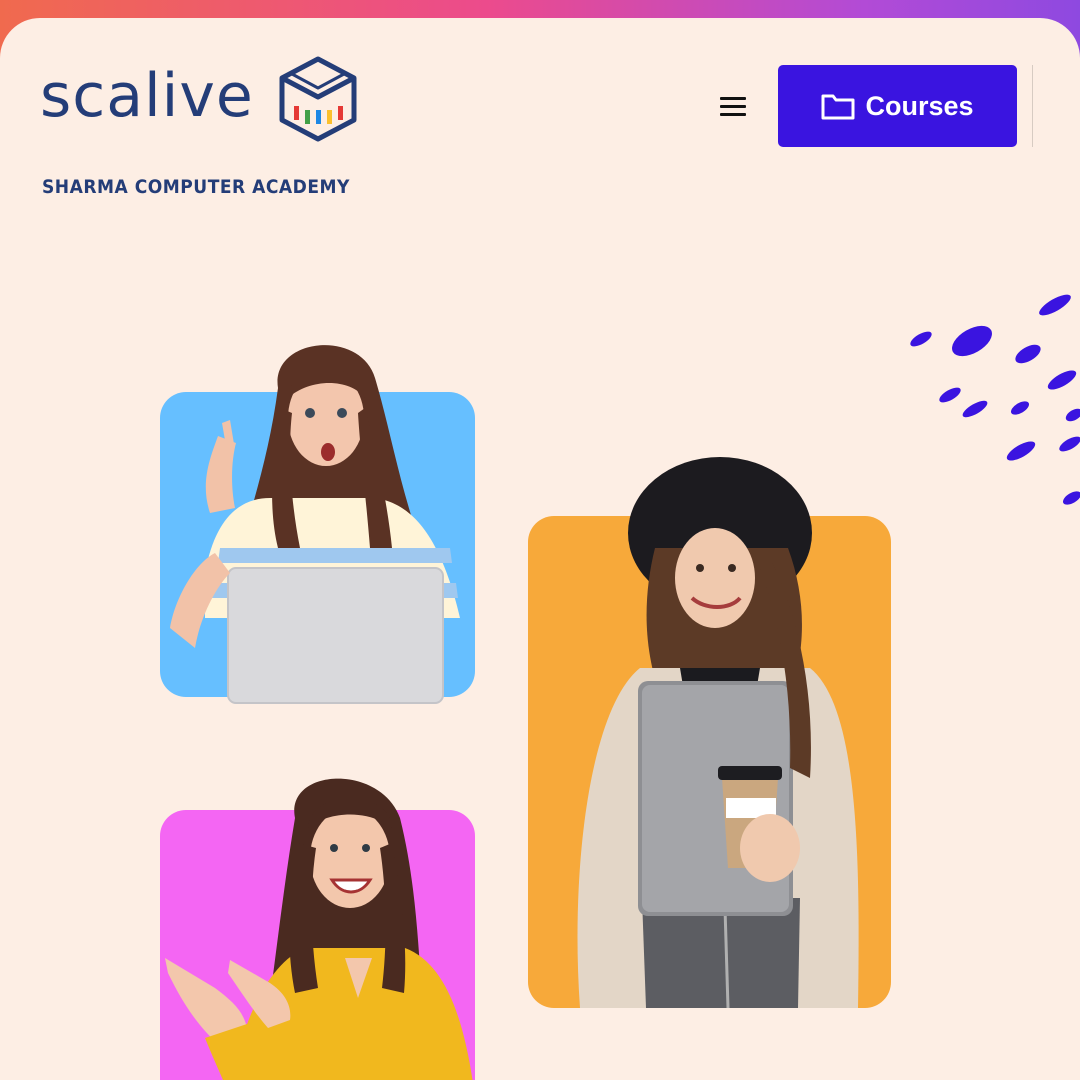 This screenshot has height=1080, width=1080. Describe the element at coordinates (733, 108) in the screenshot. I see `hamburger-menu-icon` at that location.